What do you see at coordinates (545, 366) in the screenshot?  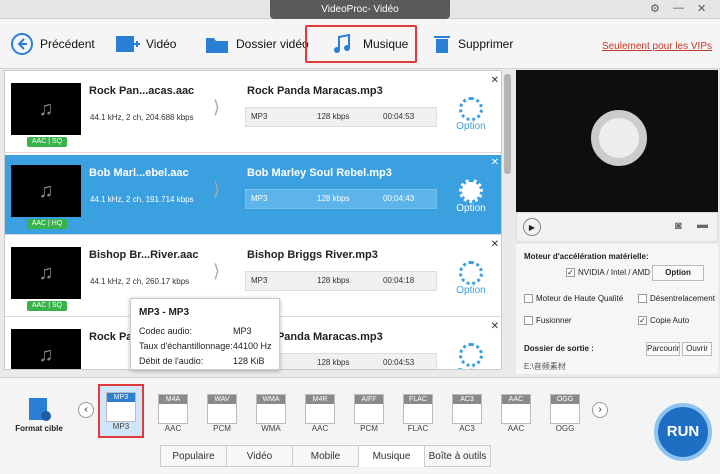 I see `output-path: E:\音频素材` at bounding box center [545, 366].